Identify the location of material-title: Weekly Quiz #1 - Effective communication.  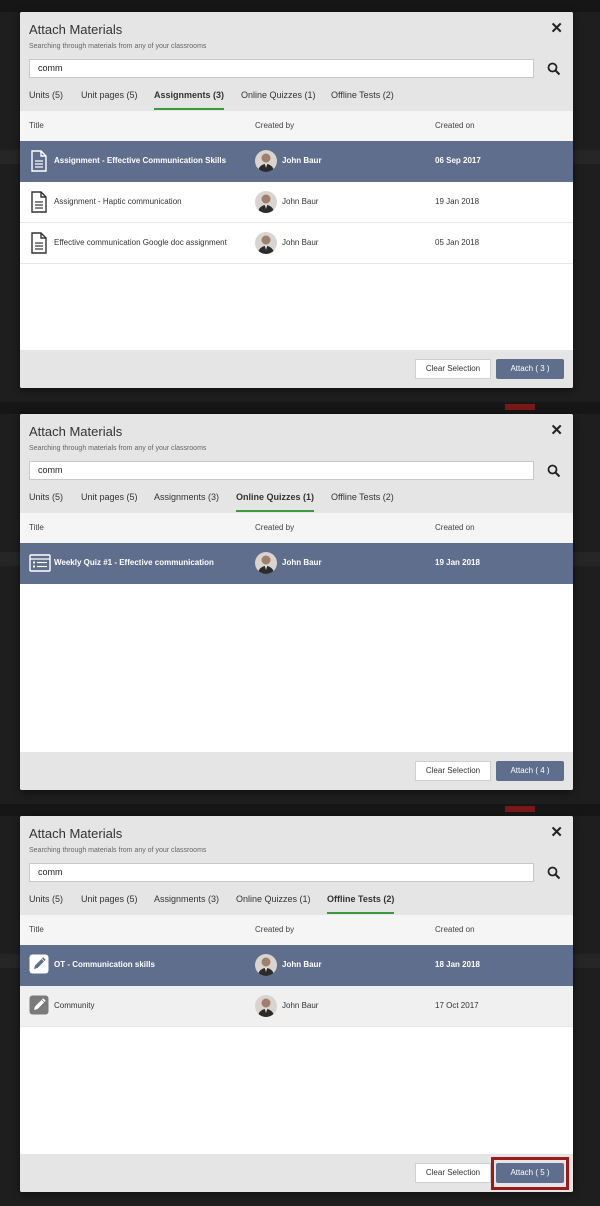
(134, 562).